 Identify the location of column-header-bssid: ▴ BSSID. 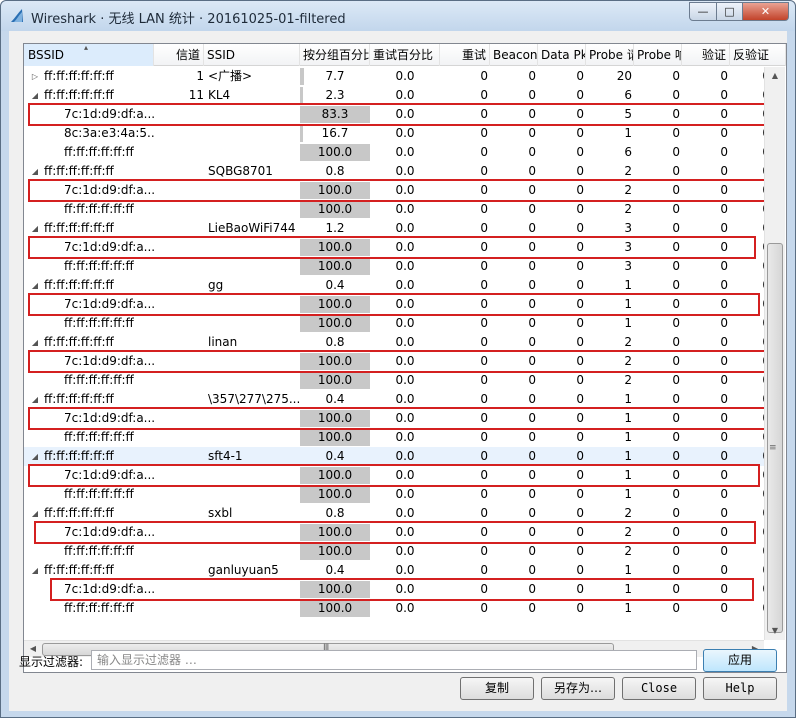
(89, 55).